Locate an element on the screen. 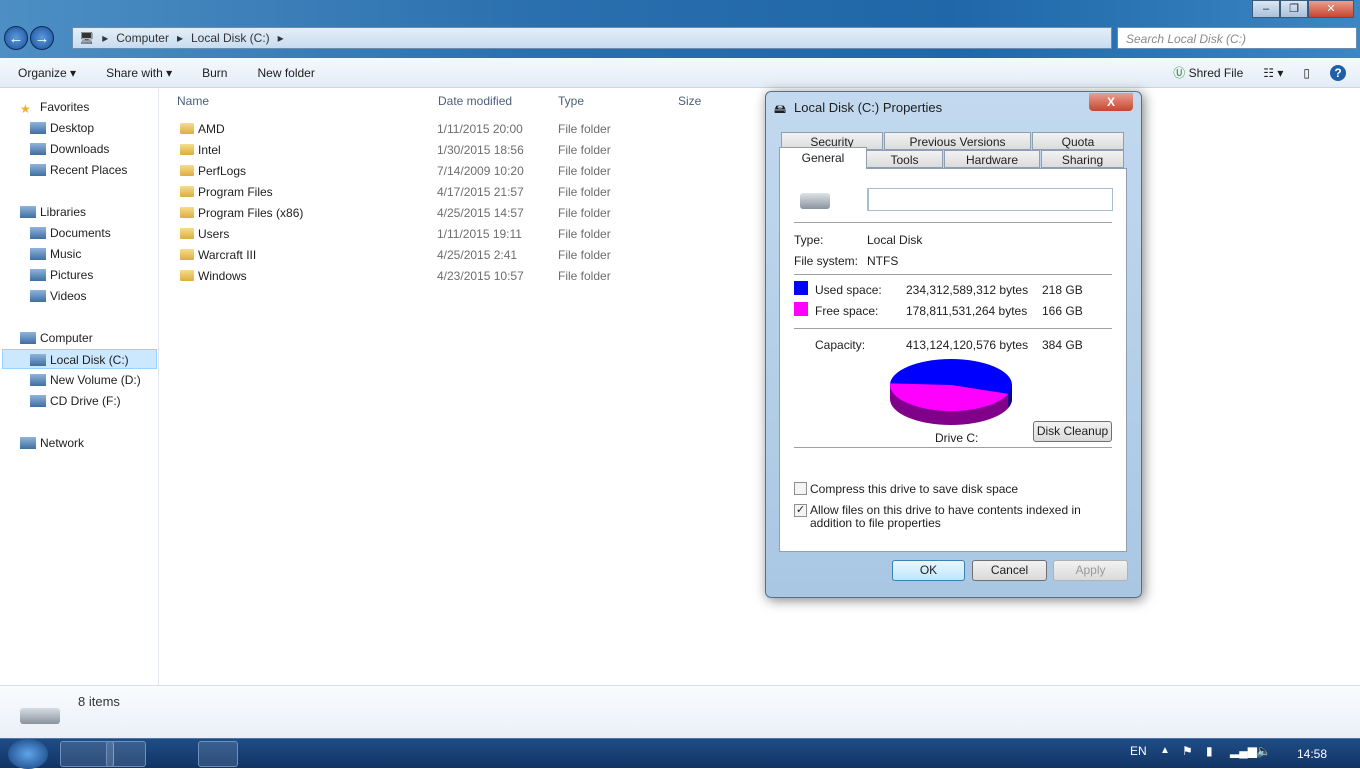  sidebar-label: Local Disk (C:) is located at coordinates (89, 360).